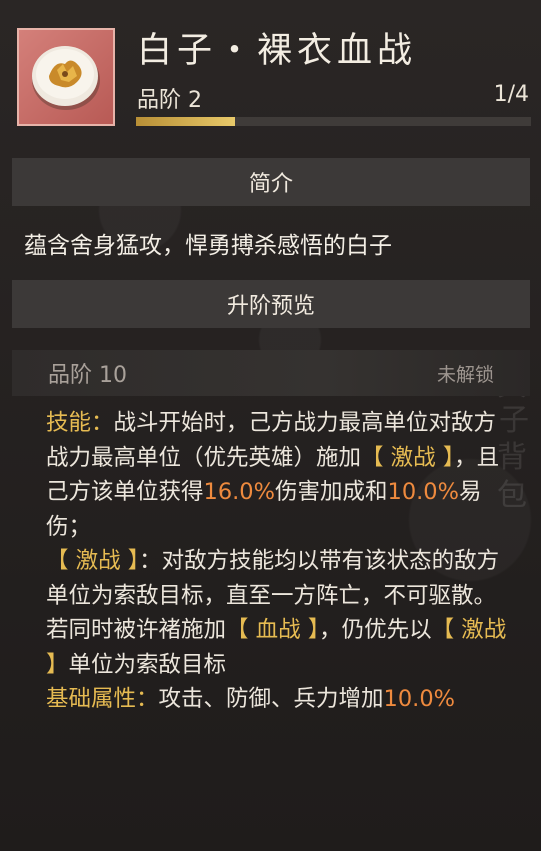  I want to click on upgrade-preview-header: 升阶预览, so click(271, 304).